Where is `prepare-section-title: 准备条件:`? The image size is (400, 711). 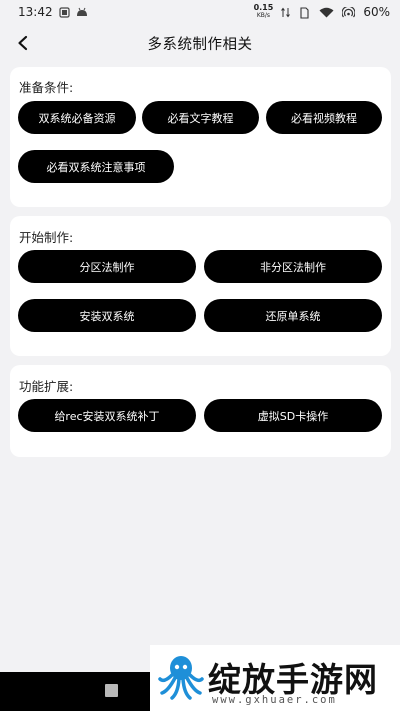 prepare-section-title: 准备条件: is located at coordinates (46, 87).